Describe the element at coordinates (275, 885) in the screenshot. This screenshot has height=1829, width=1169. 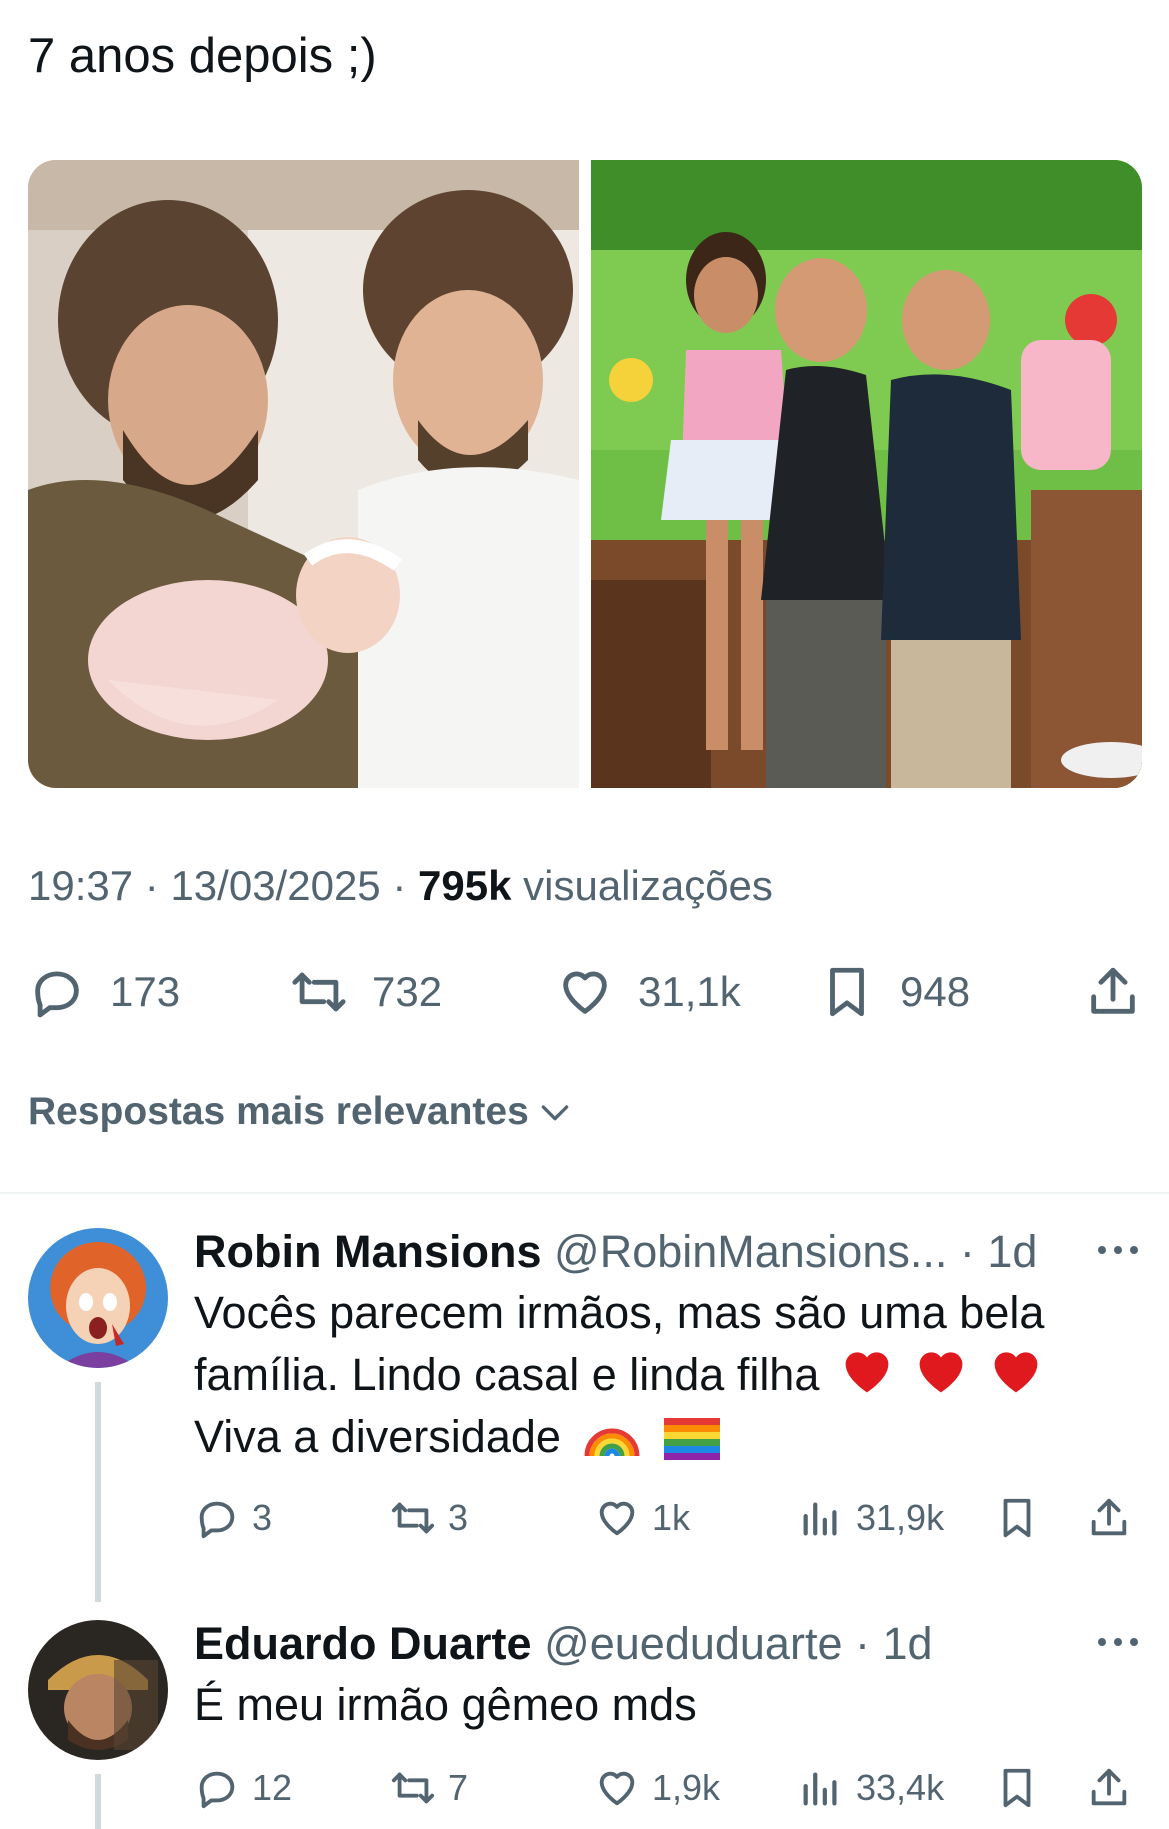
I see `tweet-date: 13/03/2025` at that location.